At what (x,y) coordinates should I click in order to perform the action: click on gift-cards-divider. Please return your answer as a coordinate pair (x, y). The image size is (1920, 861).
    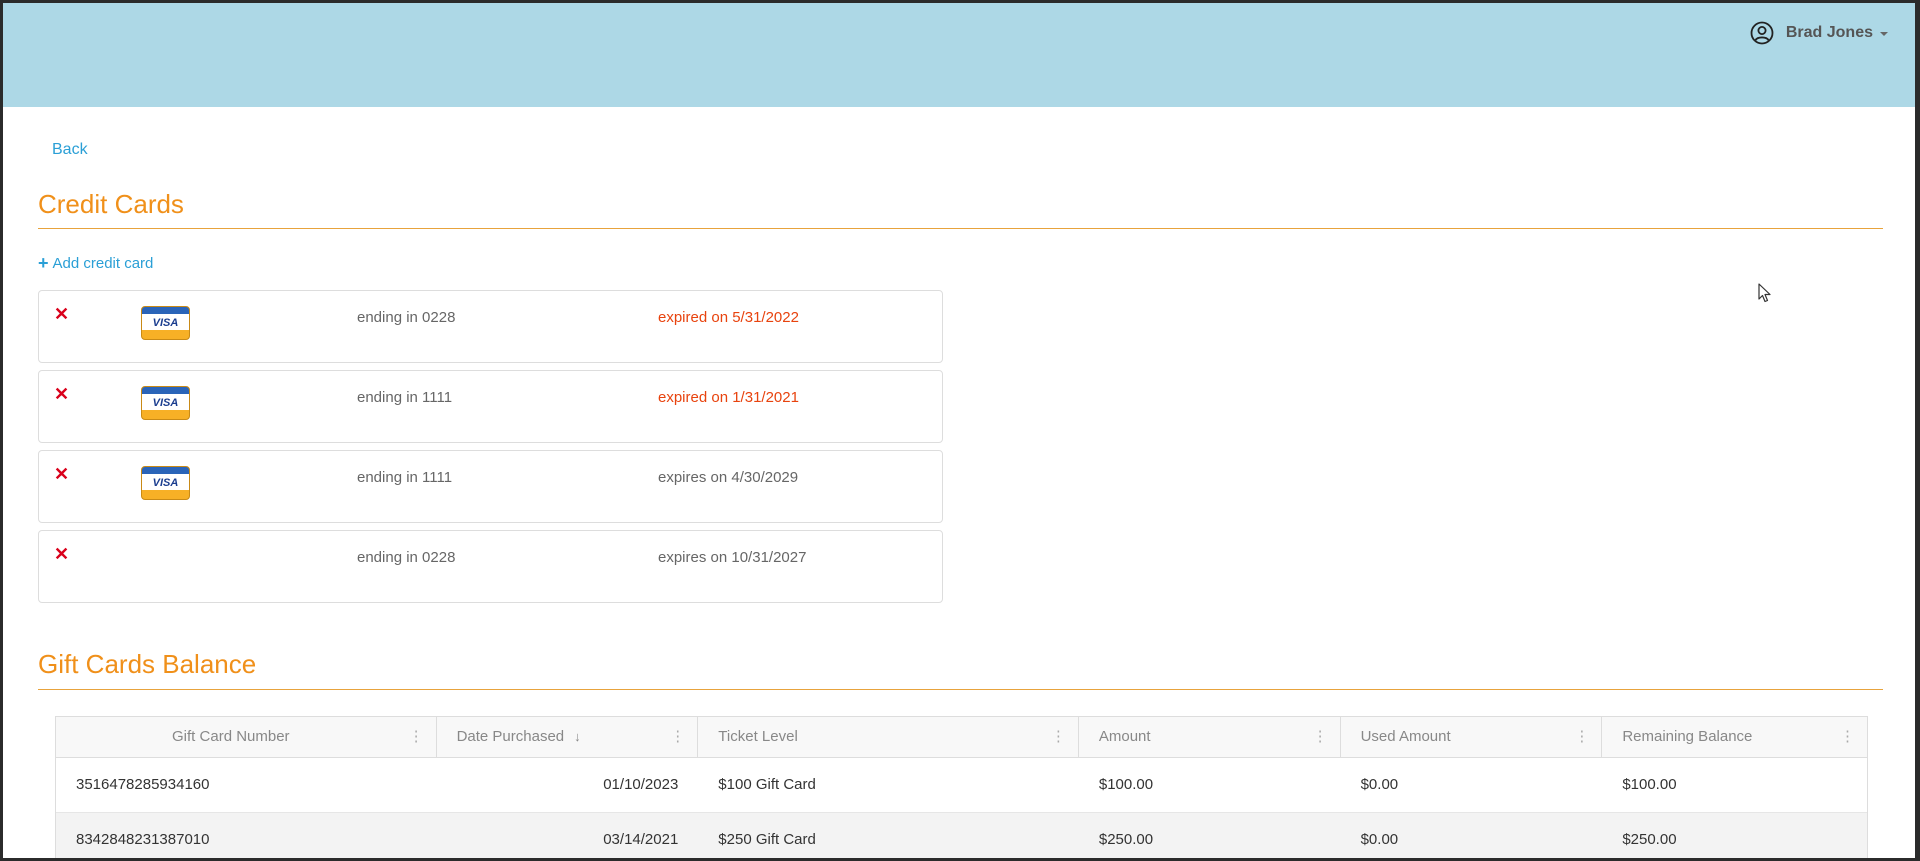
    Looking at the image, I should click on (960, 689).